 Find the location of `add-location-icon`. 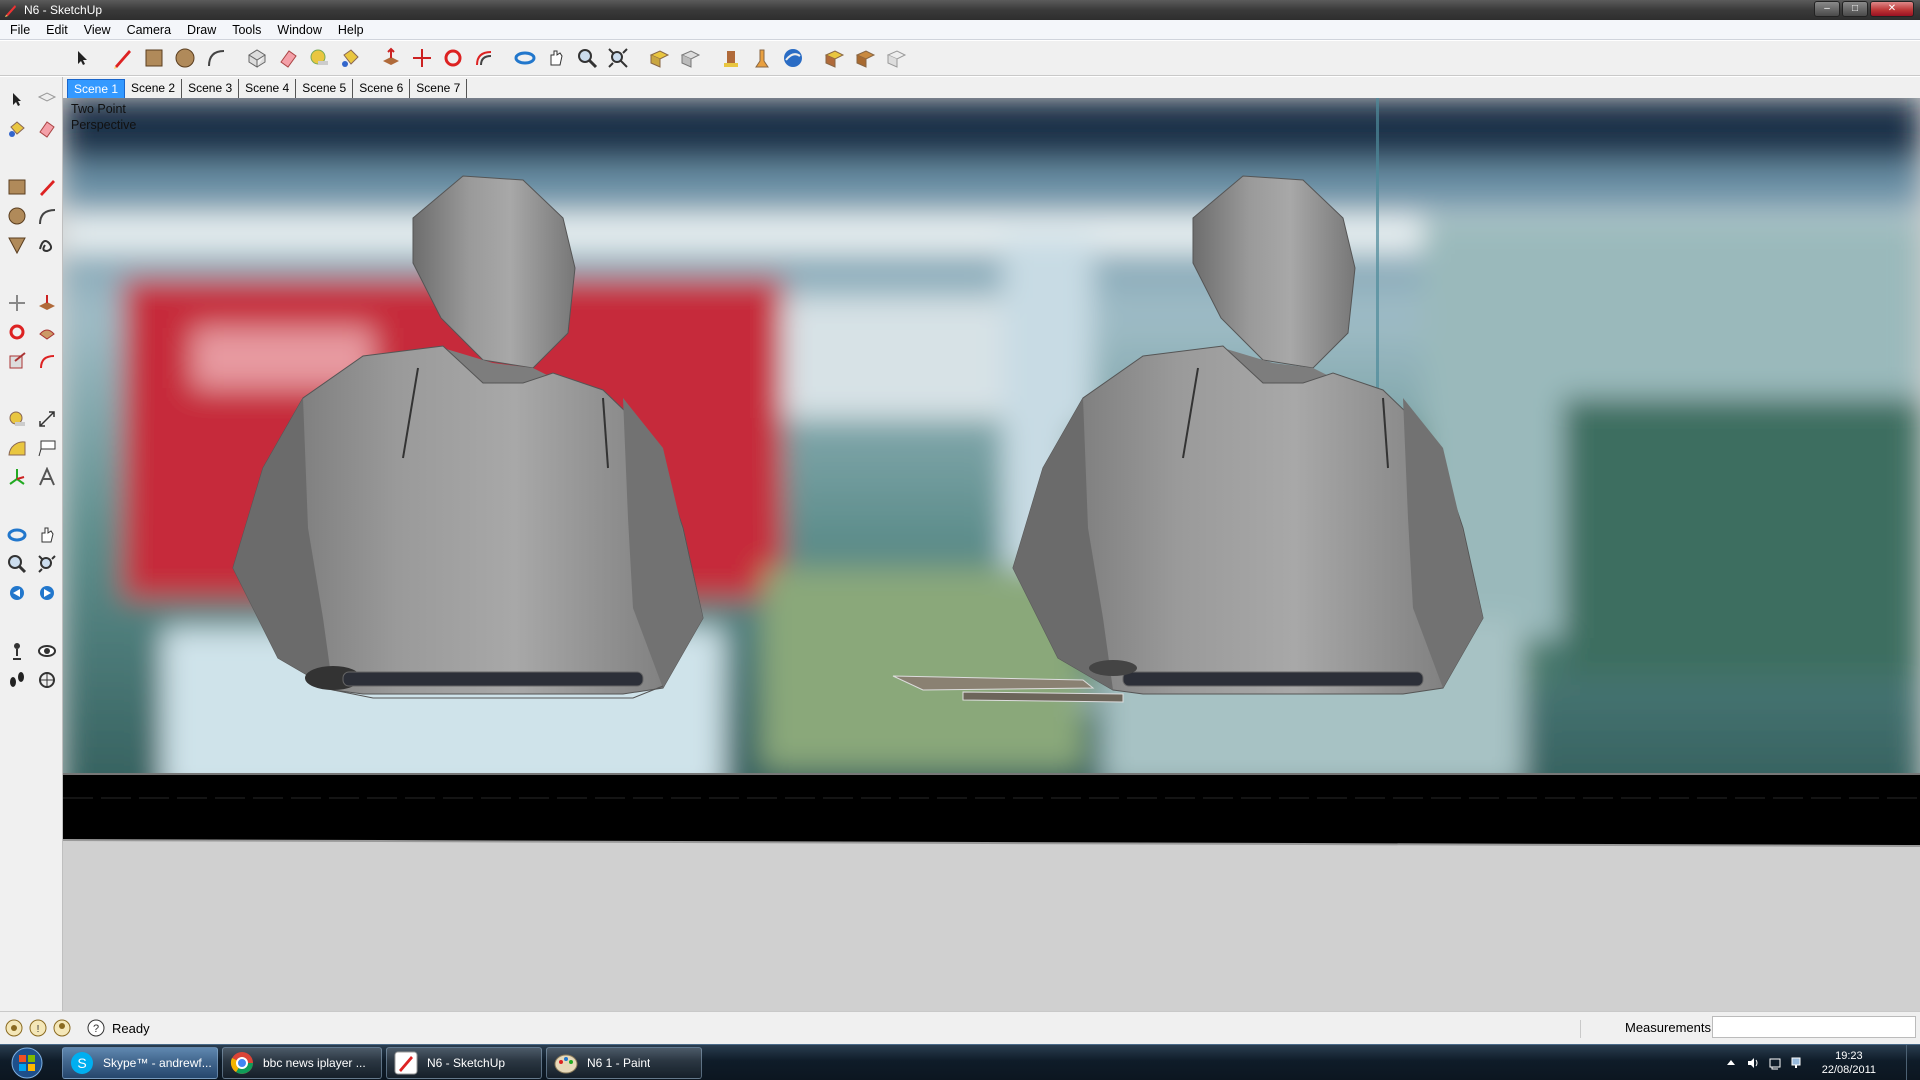

add-location-icon is located at coordinates (762, 58).